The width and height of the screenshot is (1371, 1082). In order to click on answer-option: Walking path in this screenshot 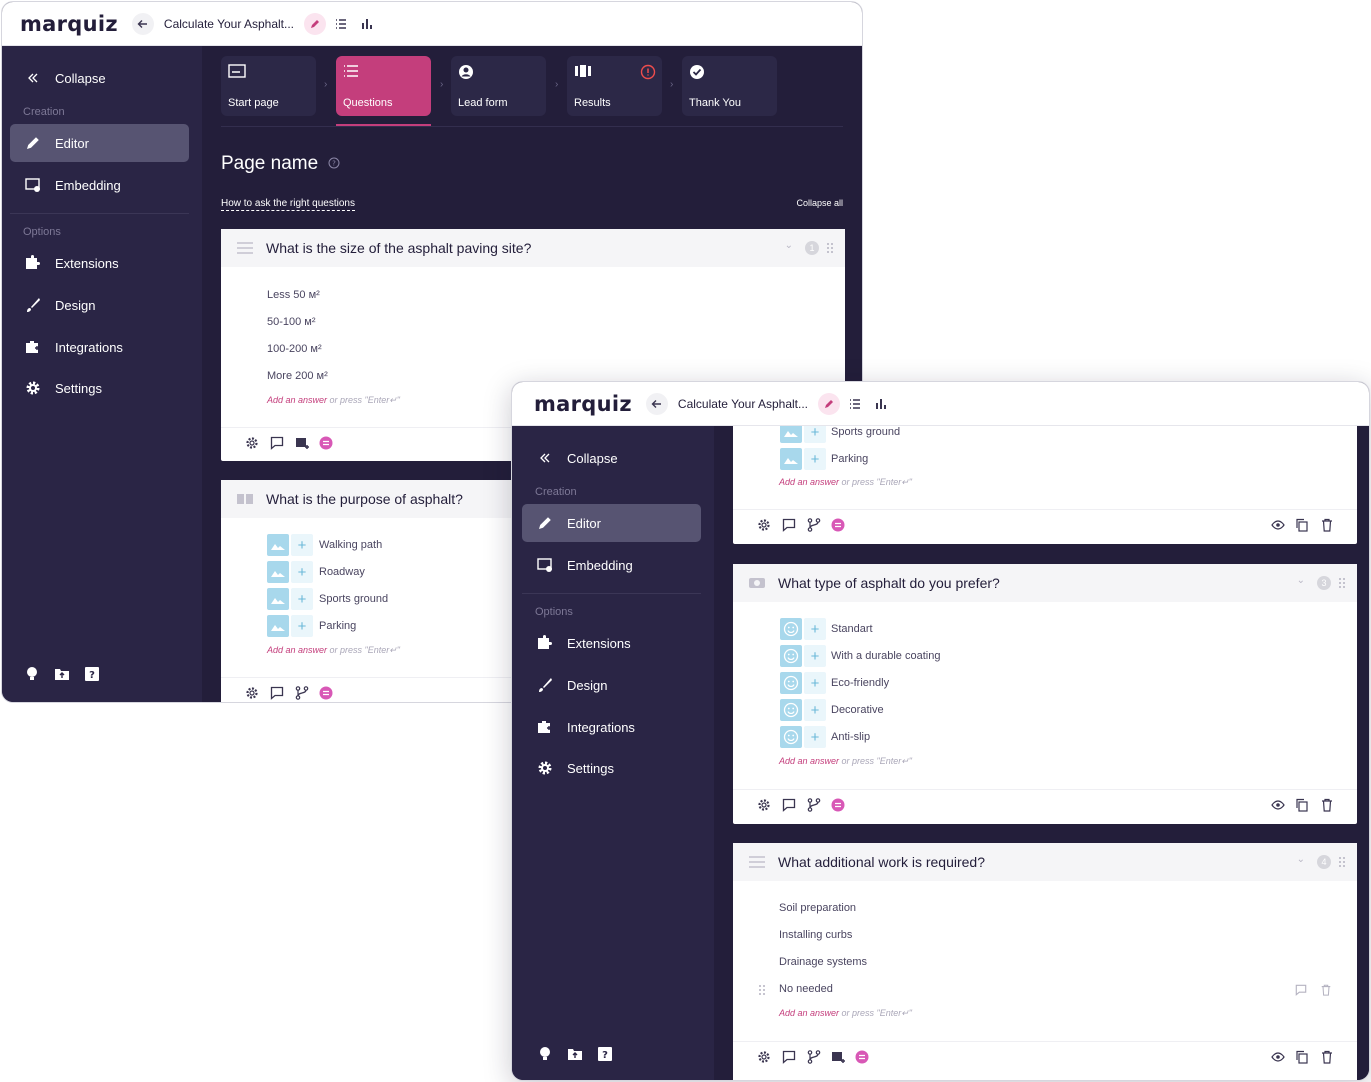, I will do `click(350, 545)`.